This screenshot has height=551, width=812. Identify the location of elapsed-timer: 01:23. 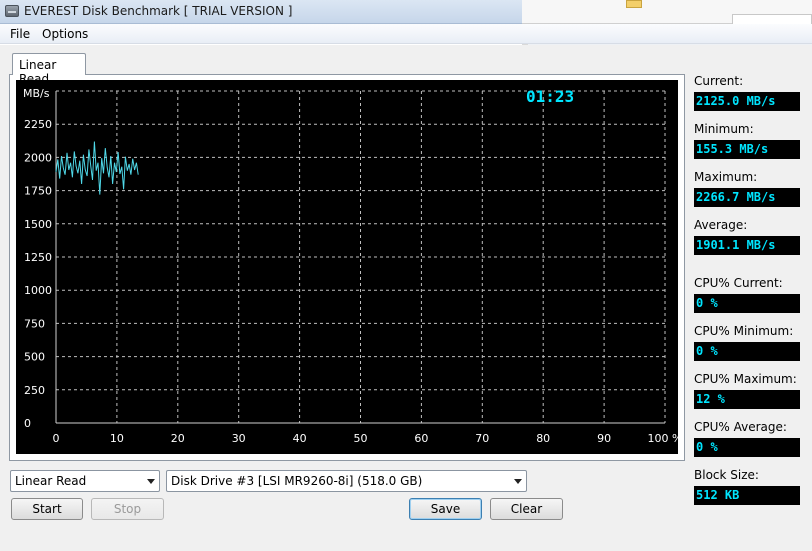
(550, 96).